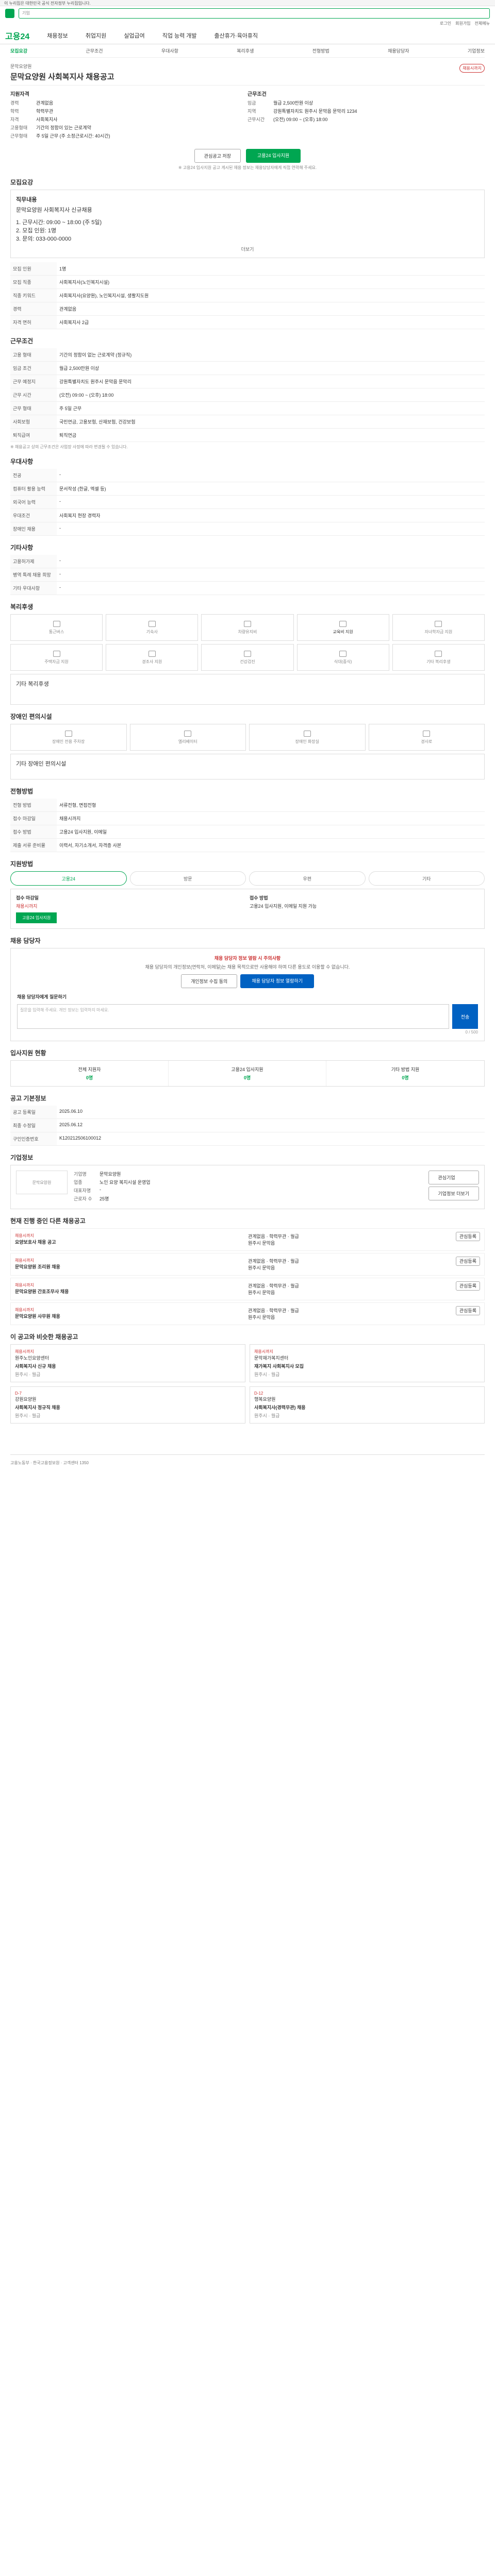 The height and width of the screenshot is (2576, 495). I want to click on company-row: 기업명 문막요양원, so click(97, 1174).